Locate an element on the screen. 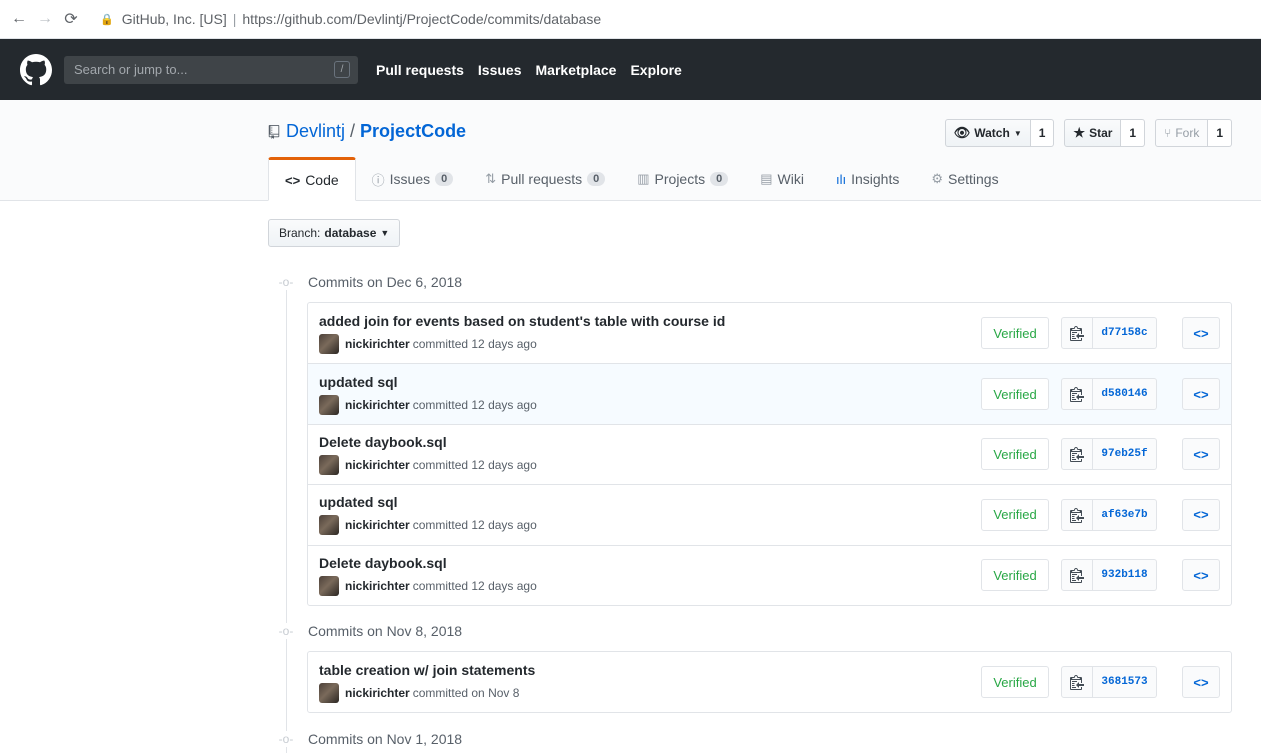 The height and width of the screenshot is (753, 1261). commit-group-header: -o- Commits on Nov 8, 2018 is located at coordinates (370, 631).